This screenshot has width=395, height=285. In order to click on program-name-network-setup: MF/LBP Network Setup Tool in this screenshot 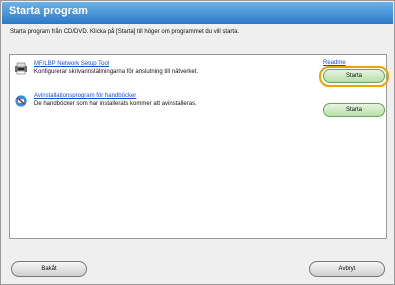, I will do `click(71, 64)`.